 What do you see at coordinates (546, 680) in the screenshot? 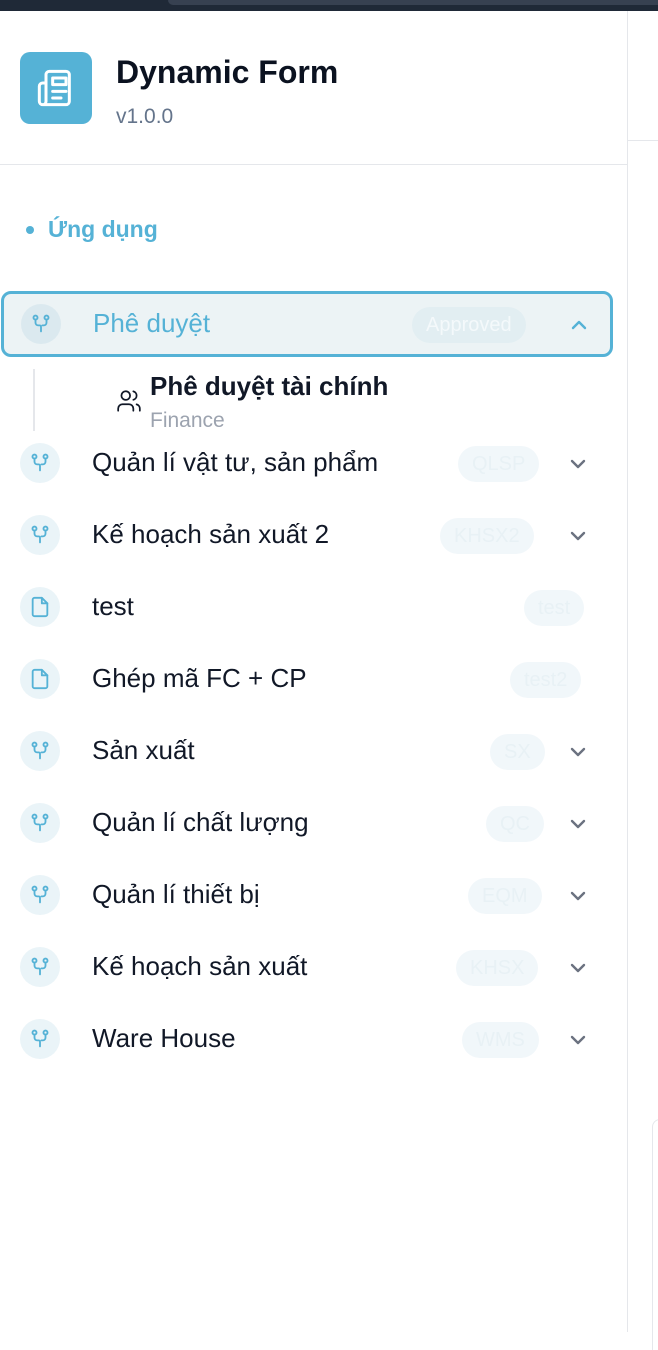
I see `nav-item-badge: test2` at bounding box center [546, 680].